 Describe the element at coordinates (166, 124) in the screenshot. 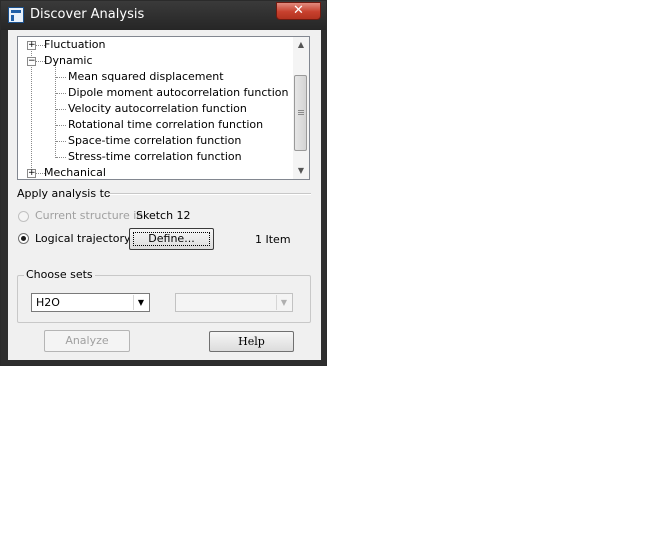

I see `tree-item-label: Rotational time correlation function` at that location.